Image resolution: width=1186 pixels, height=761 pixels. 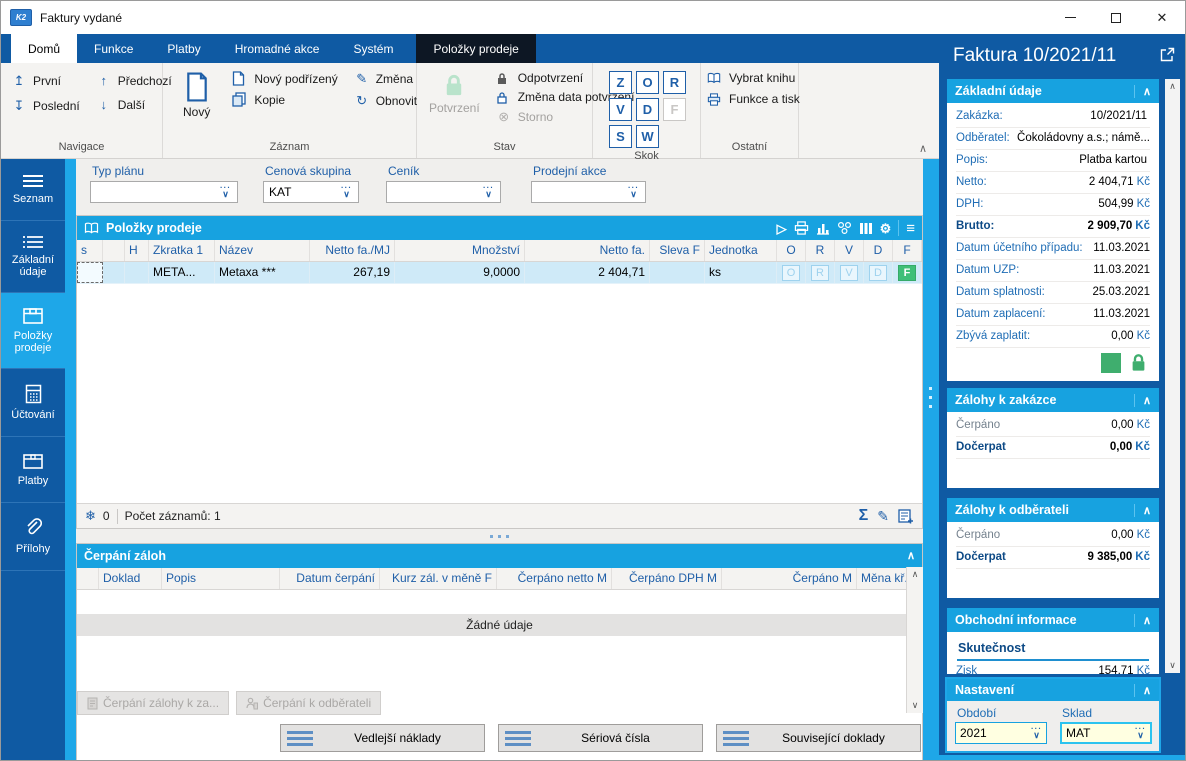 I want to click on close-button: ✕, so click(x=1162, y=17).